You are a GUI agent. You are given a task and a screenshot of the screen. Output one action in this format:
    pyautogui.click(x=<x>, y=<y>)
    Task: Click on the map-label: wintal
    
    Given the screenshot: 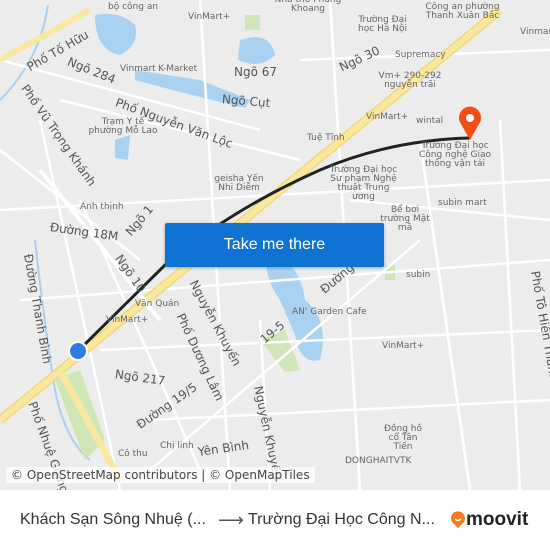 What is the action you would take?
    pyautogui.click(x=430, y=121)
    